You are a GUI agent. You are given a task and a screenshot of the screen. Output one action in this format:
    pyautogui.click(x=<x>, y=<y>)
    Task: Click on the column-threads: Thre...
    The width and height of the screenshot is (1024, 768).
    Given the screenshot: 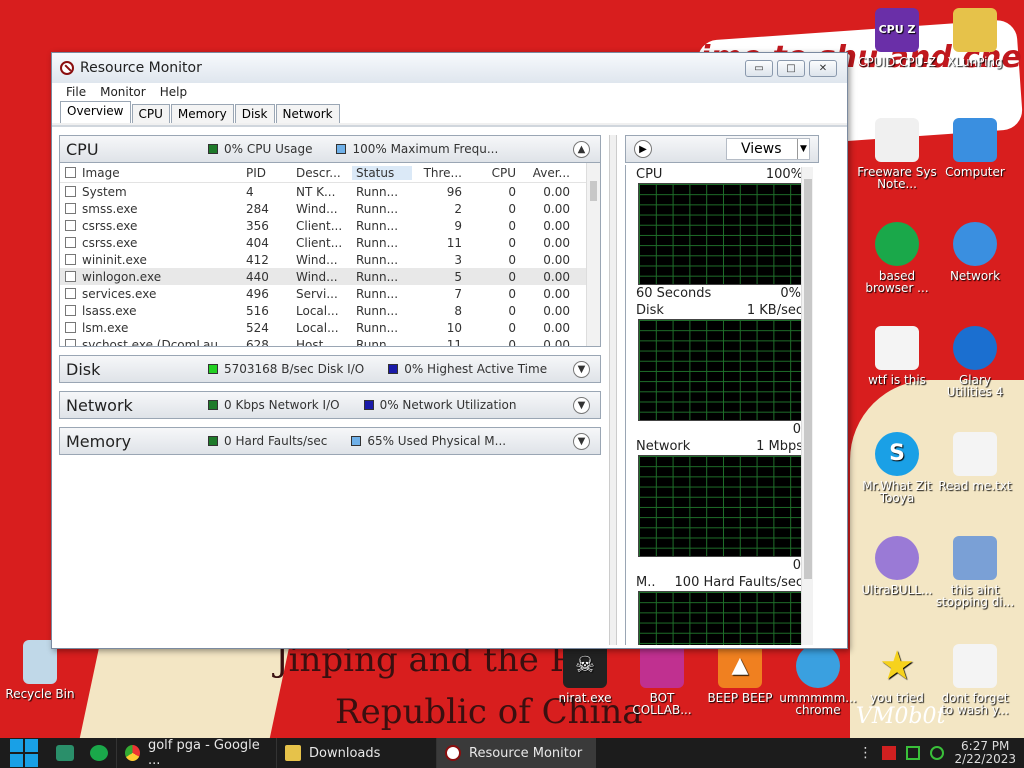 What is the action you would take?
    pyautogui.click(x=440, y=173)
    